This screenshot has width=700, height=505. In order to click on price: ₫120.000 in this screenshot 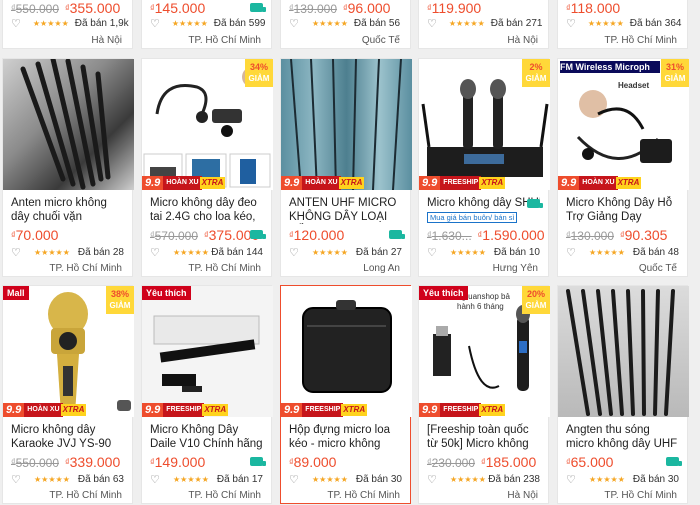, I will do `click(317, 235)`.